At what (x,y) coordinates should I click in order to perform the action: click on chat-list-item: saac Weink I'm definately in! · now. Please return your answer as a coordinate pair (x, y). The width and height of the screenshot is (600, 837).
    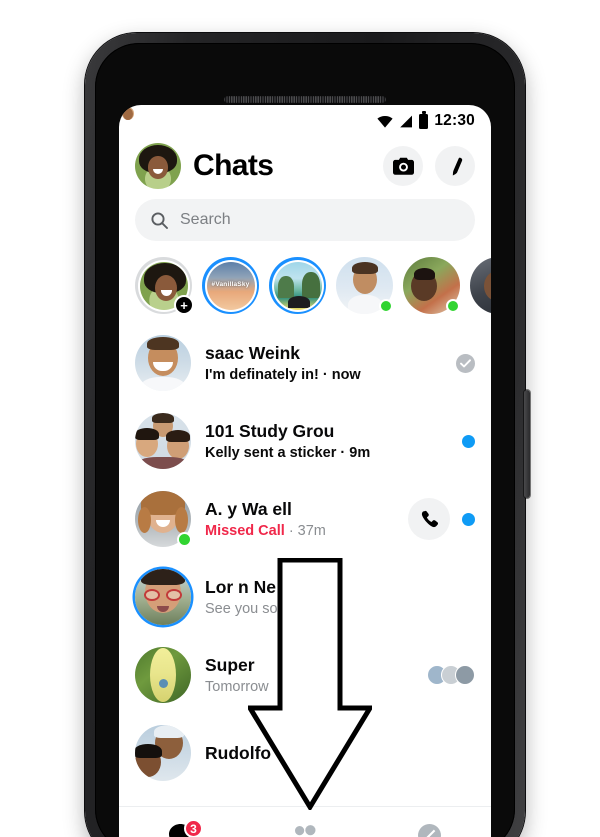
    Looking at the image, I should click on (305, 363).